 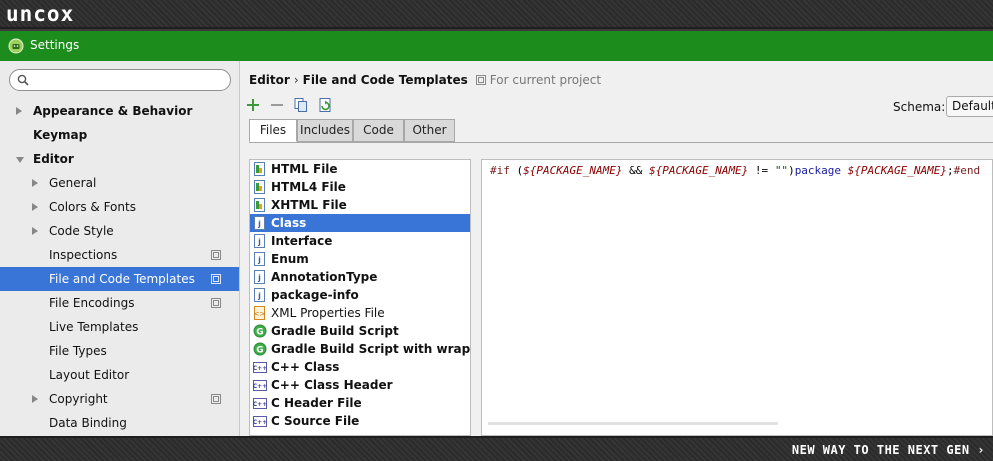 I want to click on code-token: #end, so click(x=967, y=170).